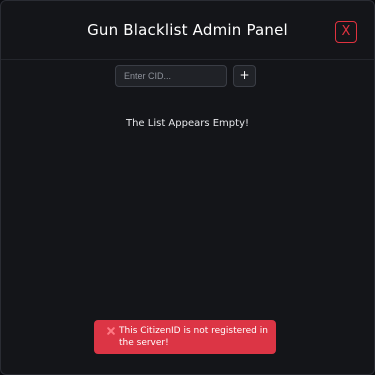 The image size is (375, 375). What do you see at coordinates (346, 32) in the screenshot?
I see `close-button: X` at bounding box center [346, 32].